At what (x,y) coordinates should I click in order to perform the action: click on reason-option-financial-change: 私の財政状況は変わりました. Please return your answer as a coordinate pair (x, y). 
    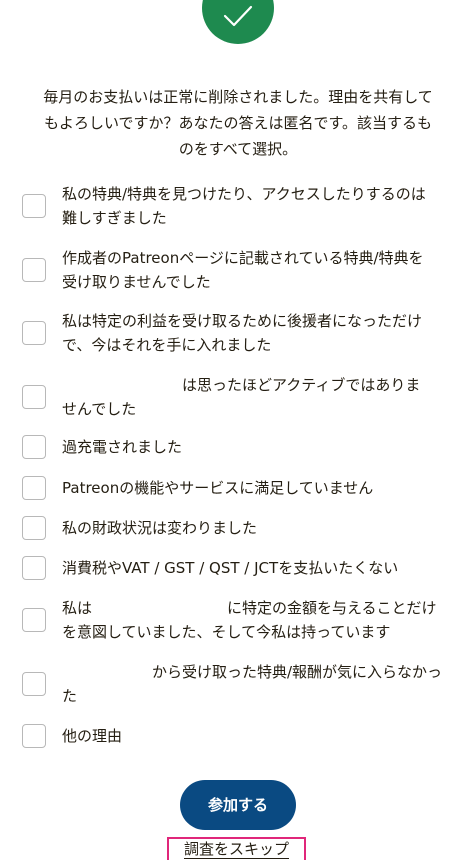
    Looking at the image, I should click on (239, 528).